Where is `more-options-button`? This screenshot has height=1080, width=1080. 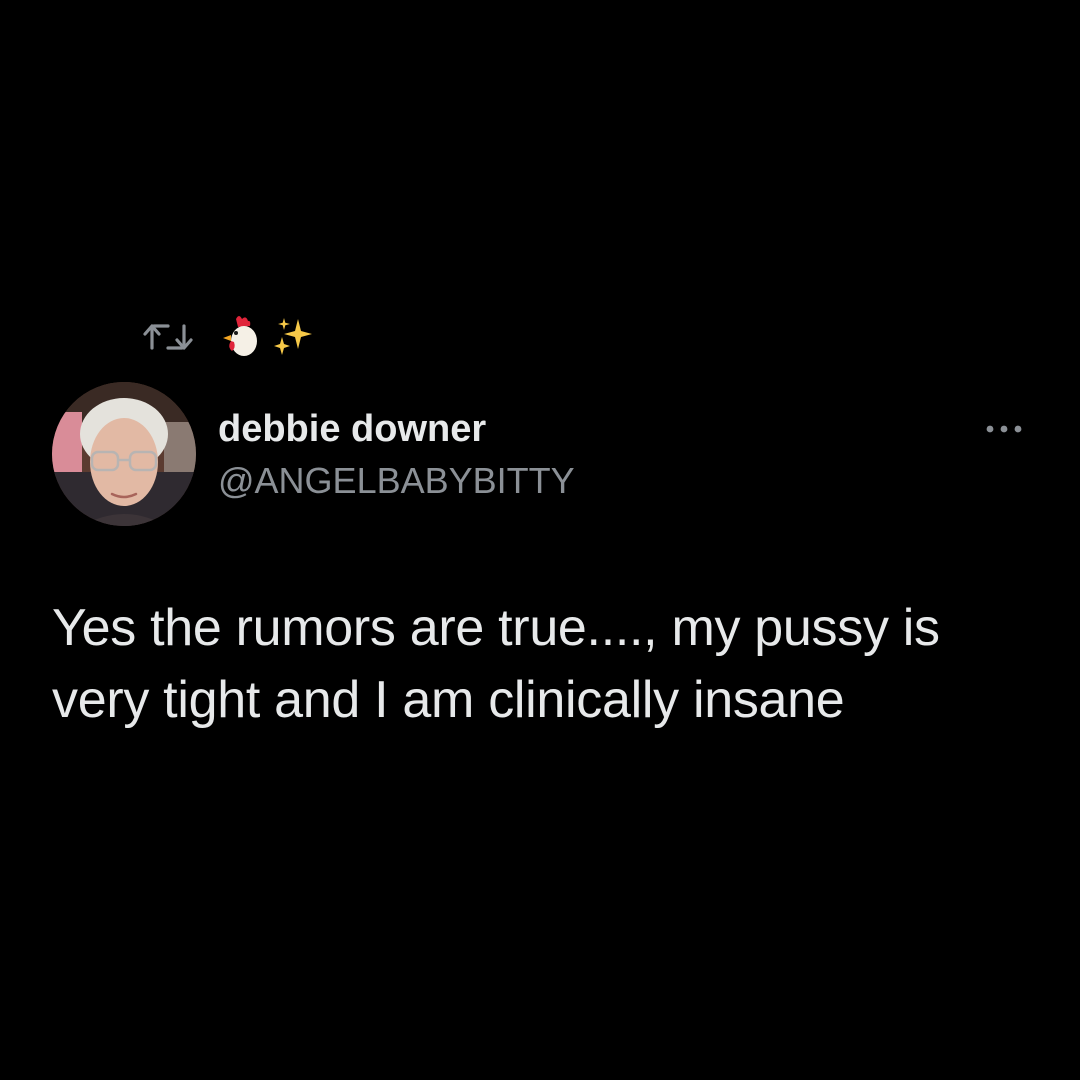 more-options-button is located at coordinates (1004, 430).